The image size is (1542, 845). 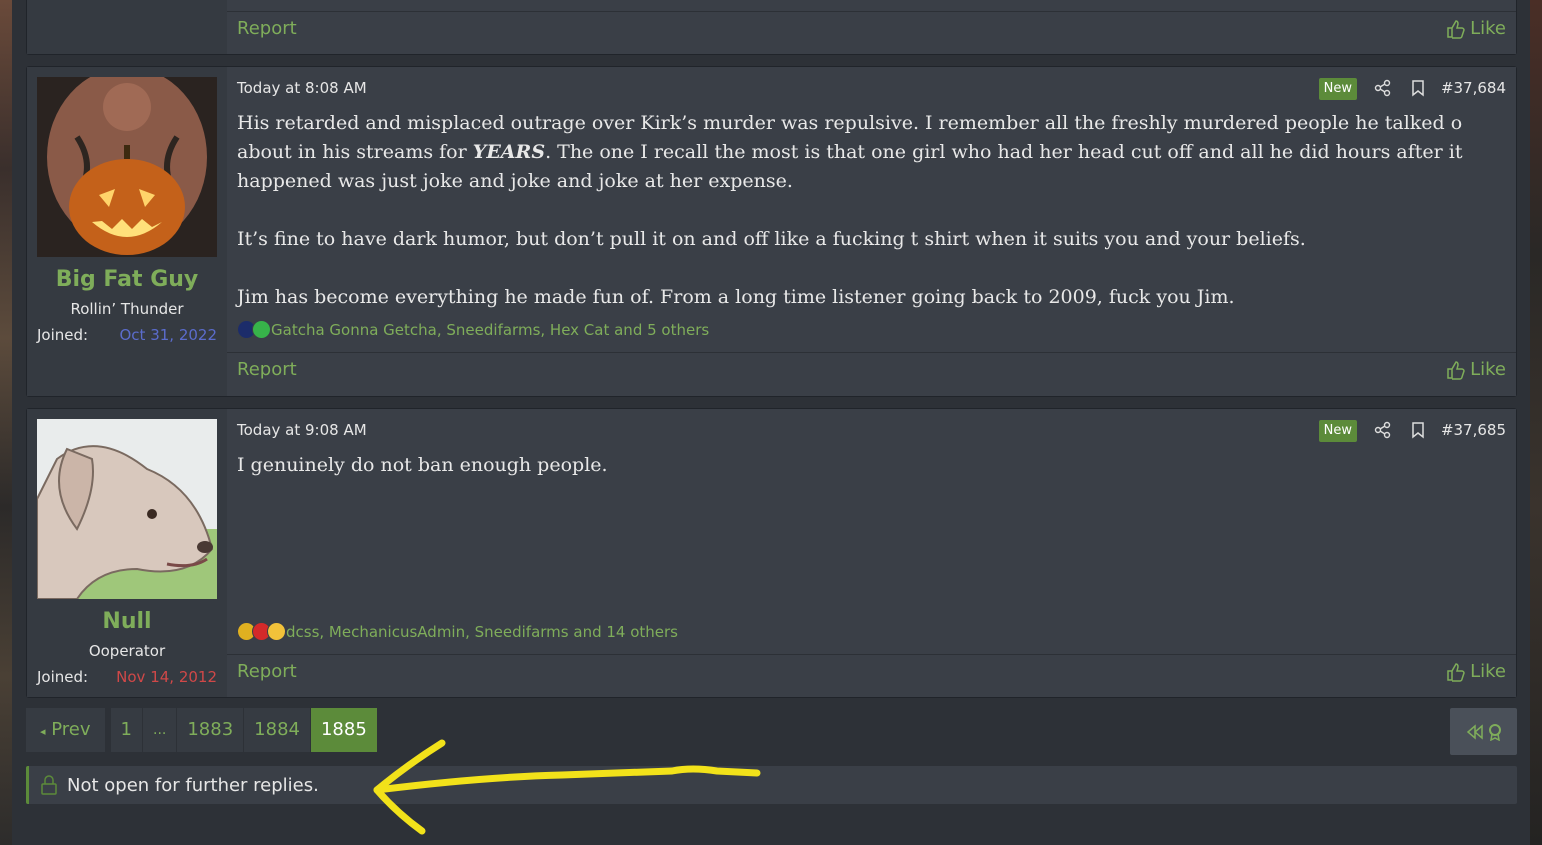 I want to click on page-link: 1, so click(x=126, y=730).